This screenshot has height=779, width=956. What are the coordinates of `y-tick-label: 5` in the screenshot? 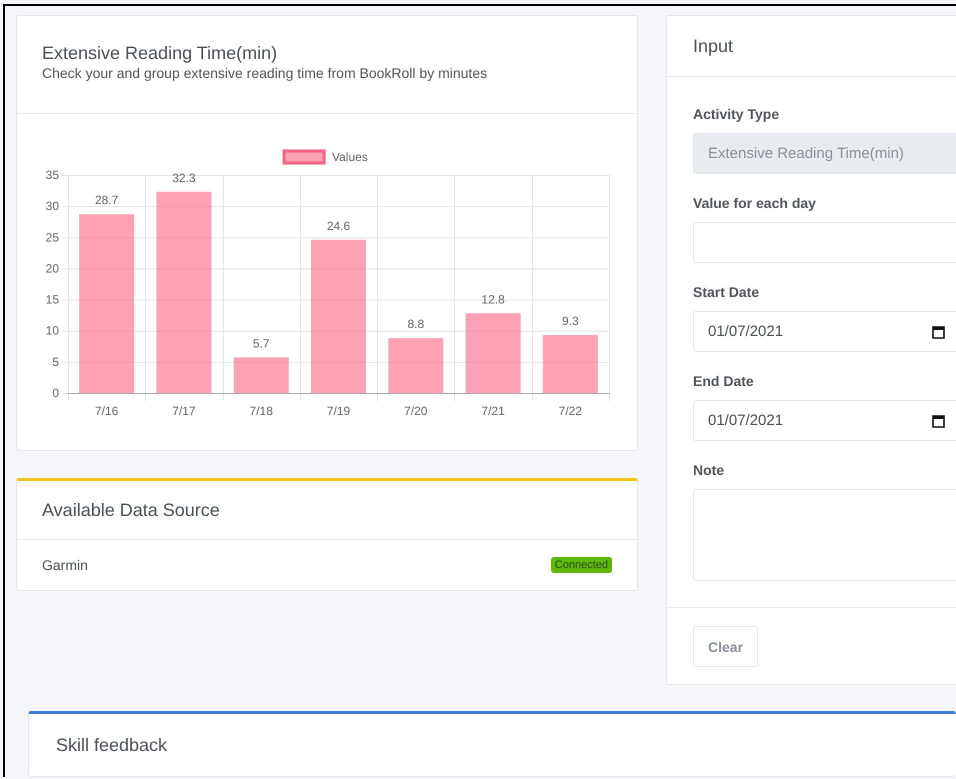 It's located at (55, 361).